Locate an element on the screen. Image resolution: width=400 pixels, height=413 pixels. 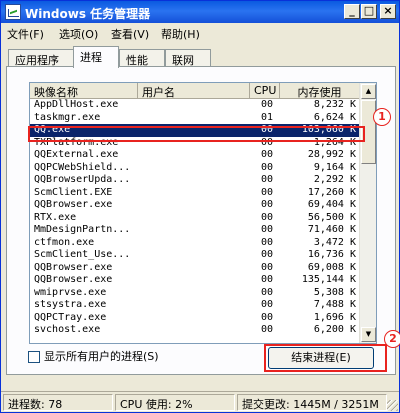
process-name: QQ.exe is located at coordinates (52, 129).